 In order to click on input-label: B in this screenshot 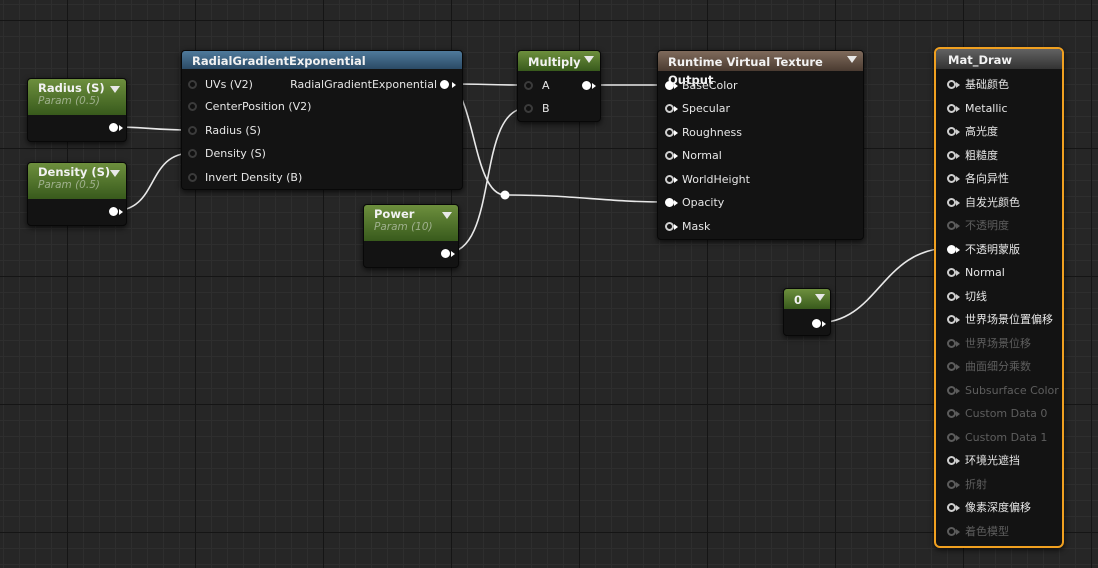, I will do `click(546, 108)`.